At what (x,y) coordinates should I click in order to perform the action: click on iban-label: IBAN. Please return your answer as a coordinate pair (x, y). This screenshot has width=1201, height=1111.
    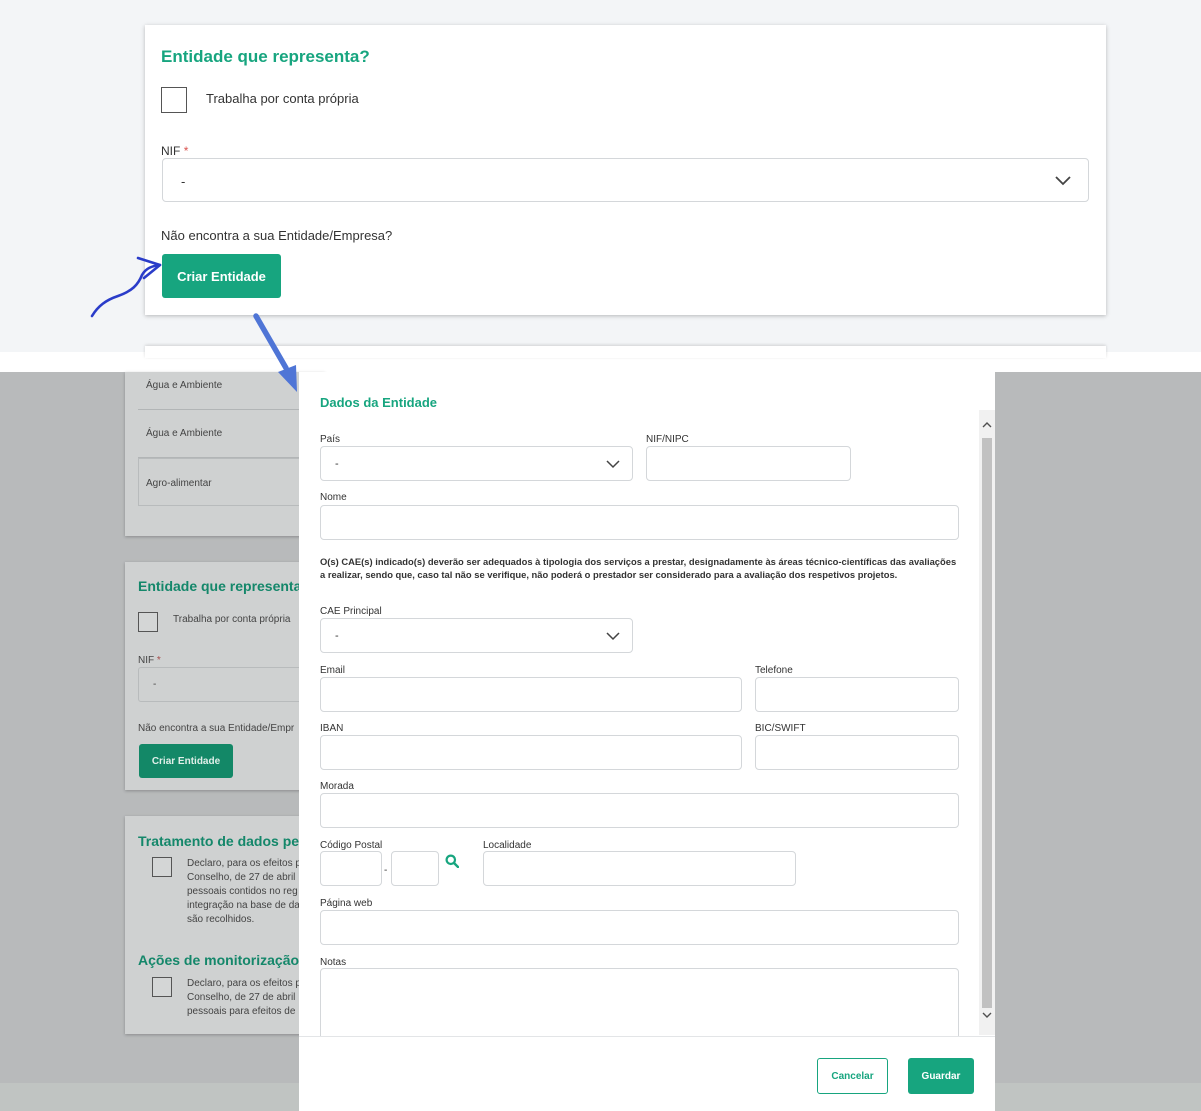
    Looking at the image, I should click on (332, 728).